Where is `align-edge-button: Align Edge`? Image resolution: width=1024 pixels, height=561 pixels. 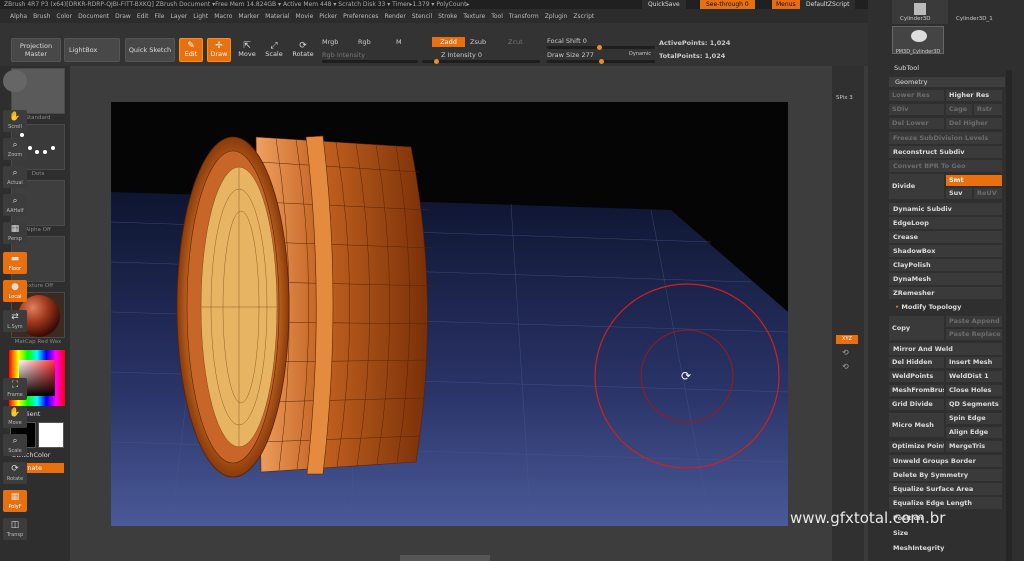
align-edge-button: Align Edge is located at coordinates (974, 432).